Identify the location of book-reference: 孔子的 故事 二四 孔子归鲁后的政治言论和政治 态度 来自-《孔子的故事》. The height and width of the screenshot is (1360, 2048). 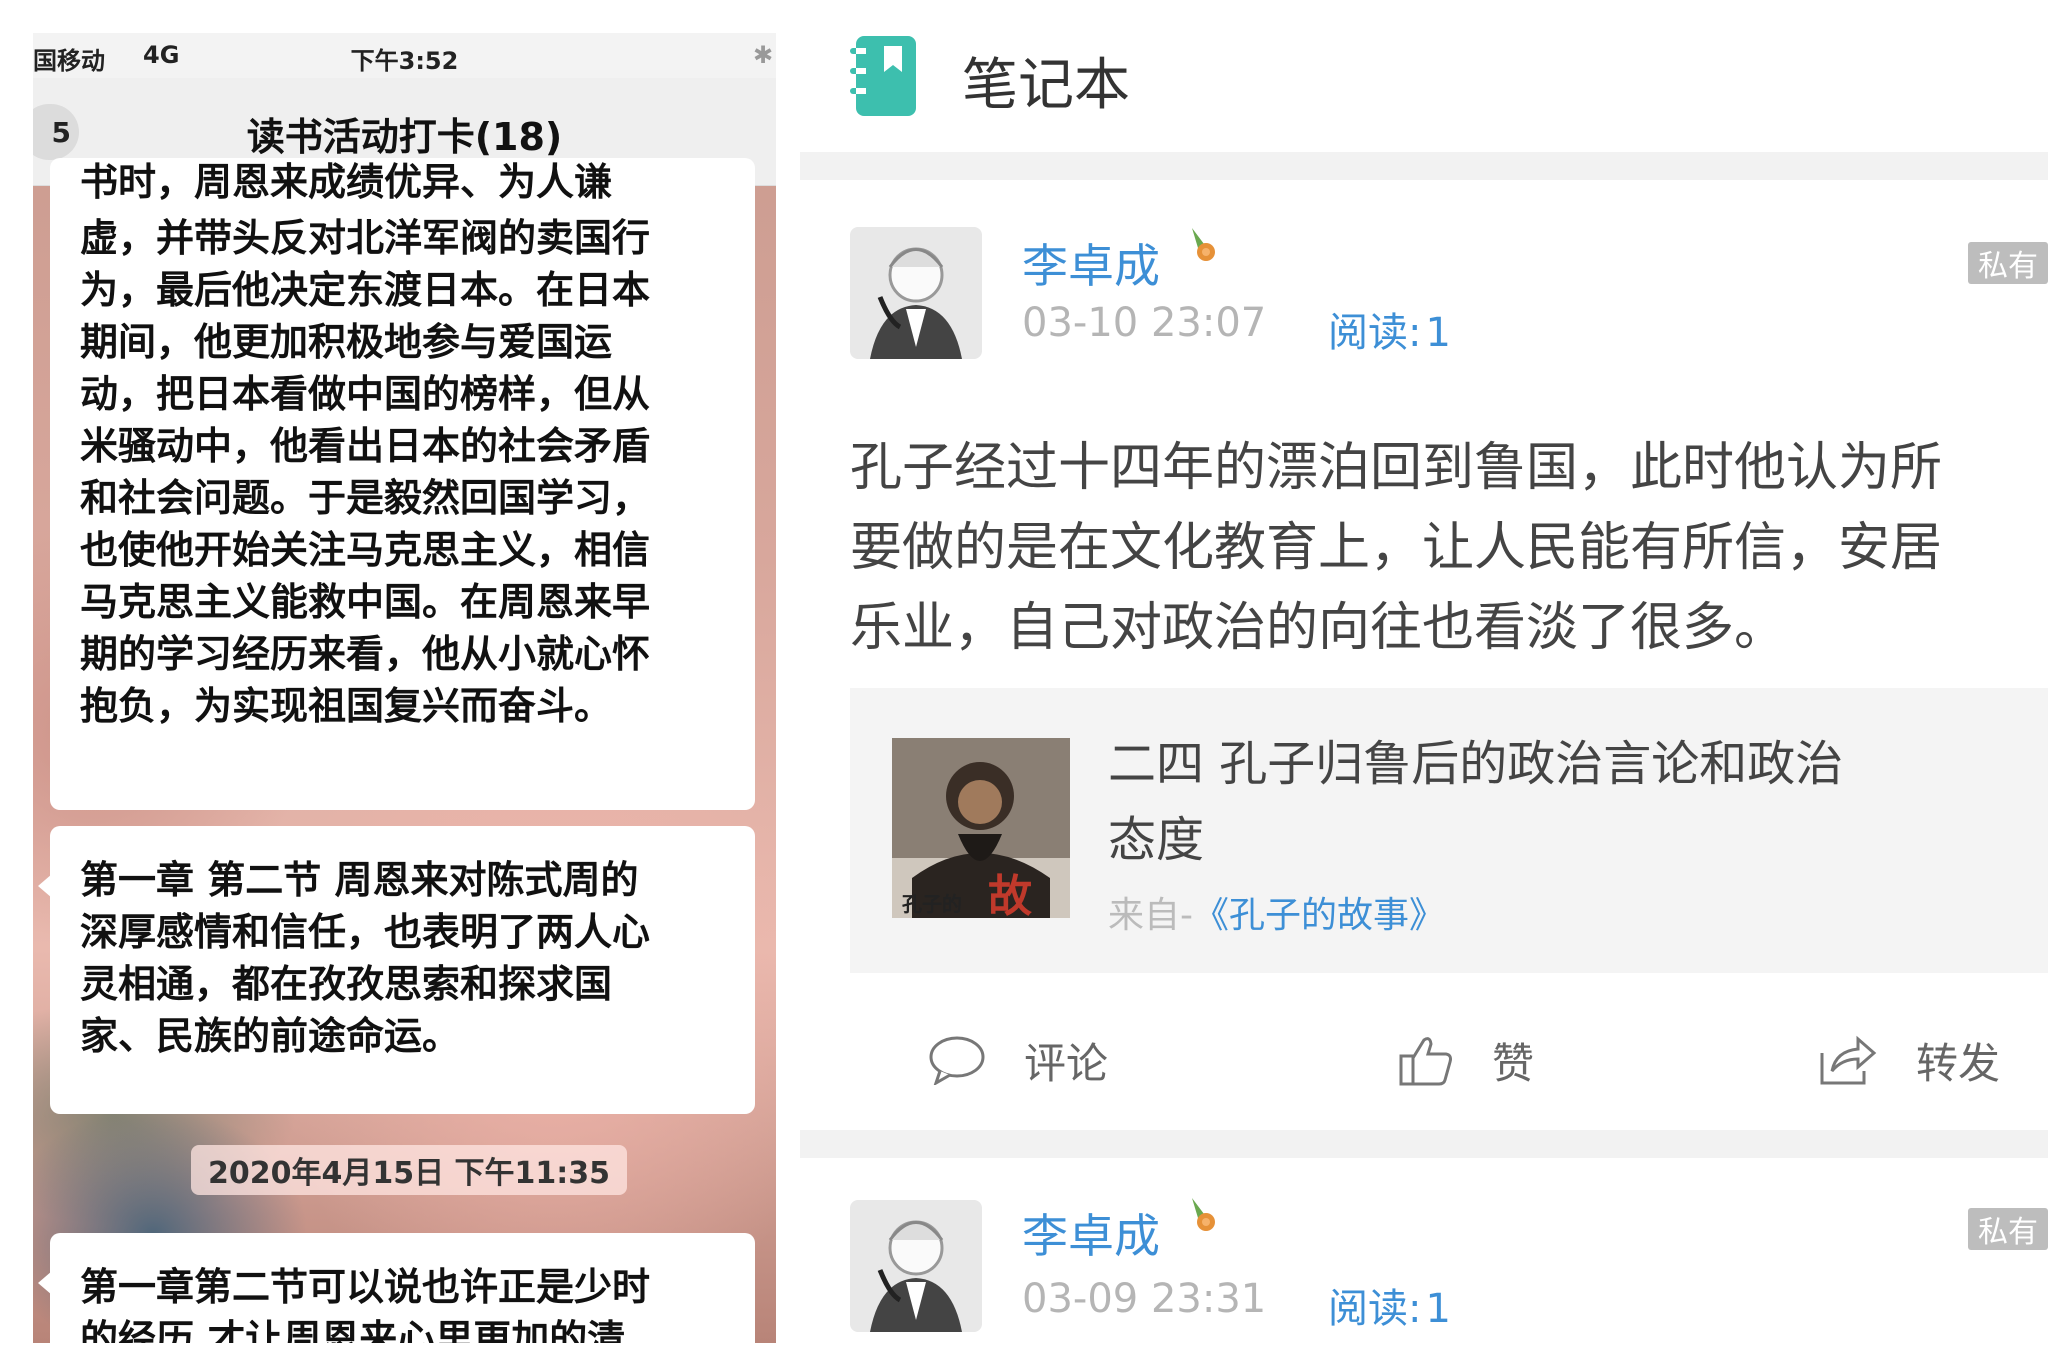
(1449, 830).